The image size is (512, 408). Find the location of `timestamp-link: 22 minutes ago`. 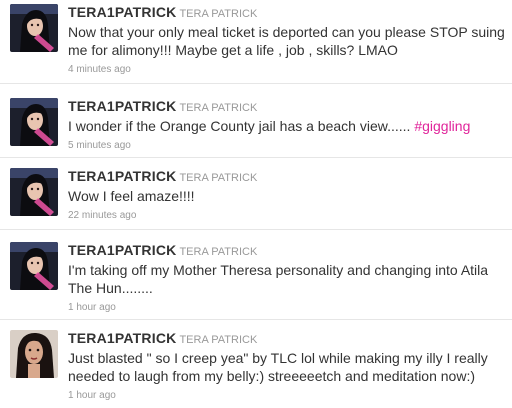

timestamp-link: 22 minutes ago is located at coordinates (287, 216).